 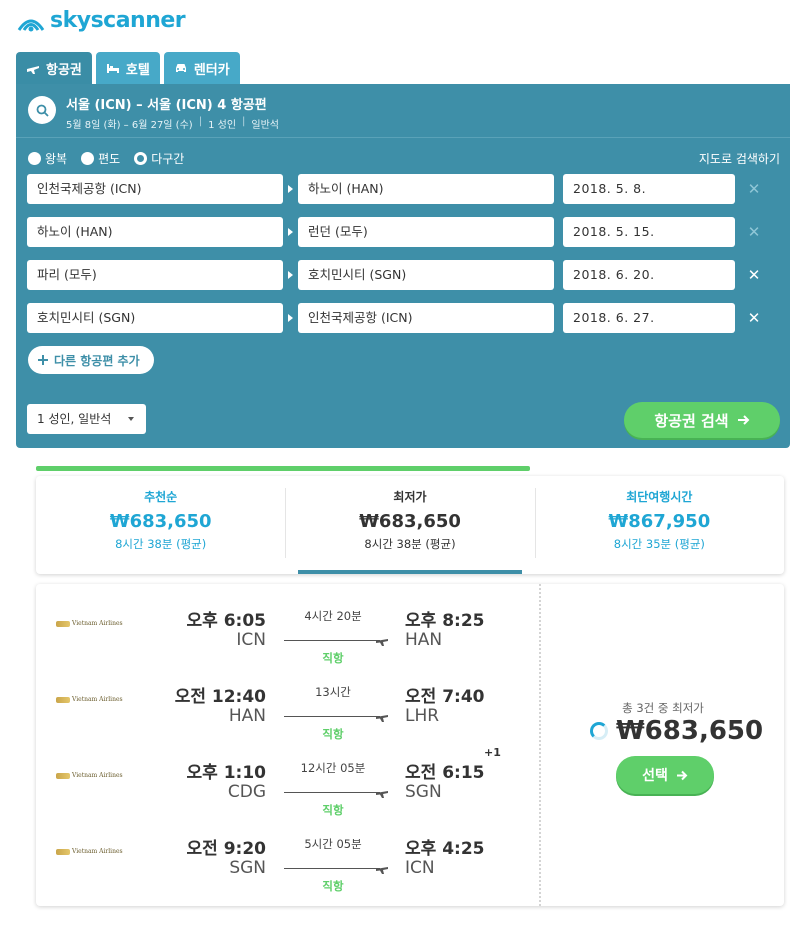 I want to click on summary-dates: 5월 8일 (화) – 6월 27일 (수), so click(x=129, y=125).